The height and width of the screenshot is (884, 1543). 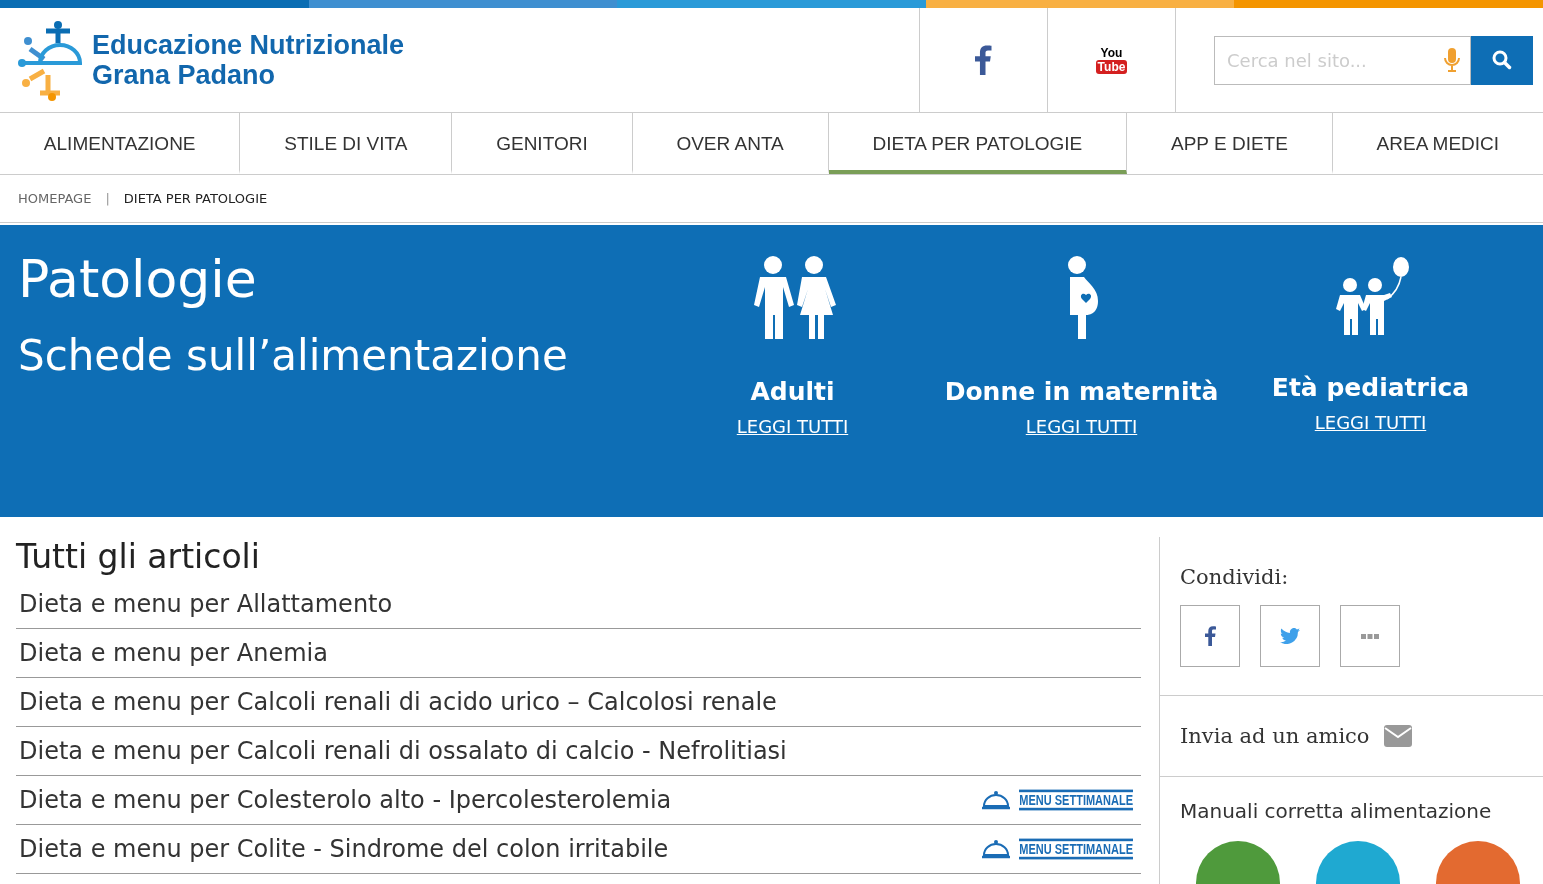 I want to click on microphone-icon, so click(x=1452, y=60).